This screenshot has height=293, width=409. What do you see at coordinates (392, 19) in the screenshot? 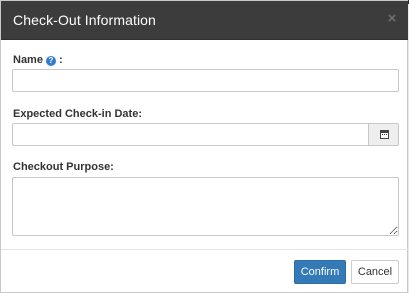
I see `close-icon: ×` at bounding box center [392, 19].